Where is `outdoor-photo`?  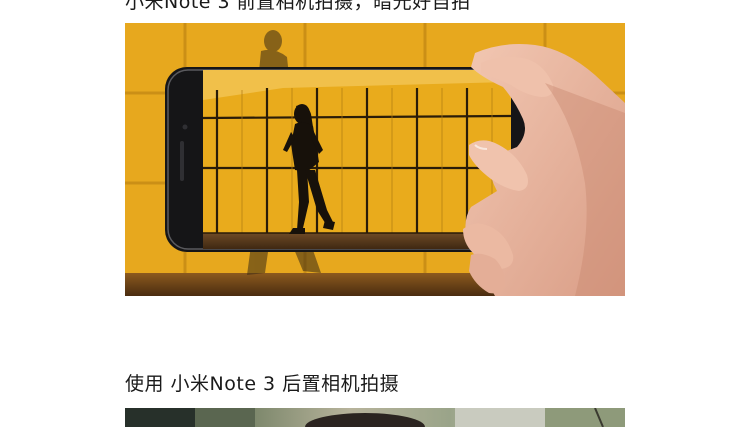 outdoor-photo is located at coordinates (375, 417).